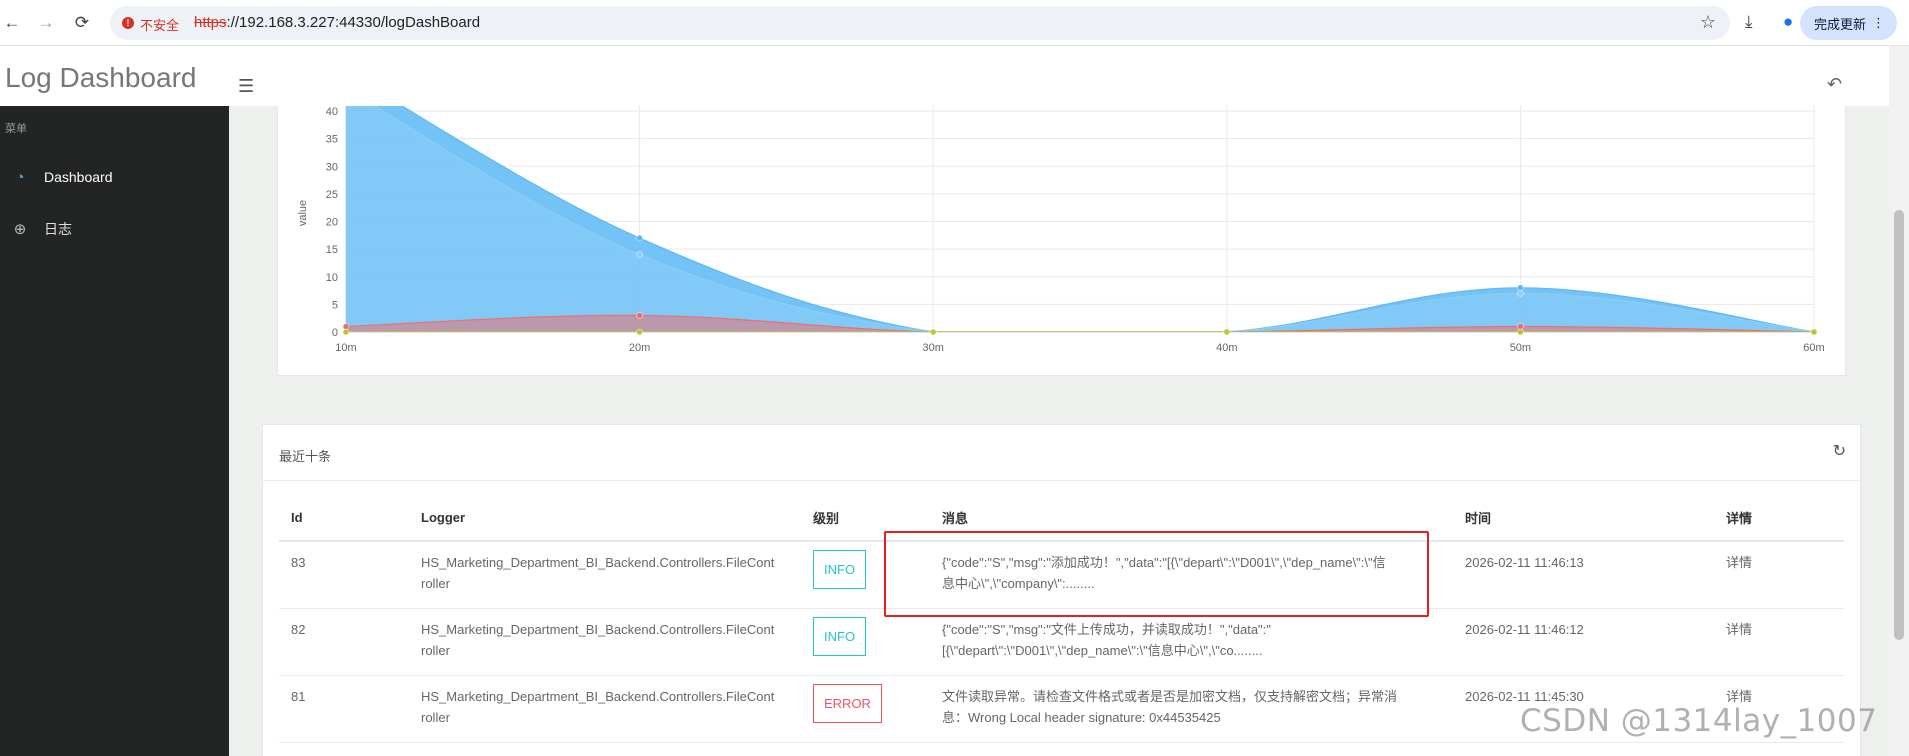  What do you see at coordinates (1878, 22) in the screenshot?
I see `more-menu-icon: ⋮` at bounding box center [1878, 22].